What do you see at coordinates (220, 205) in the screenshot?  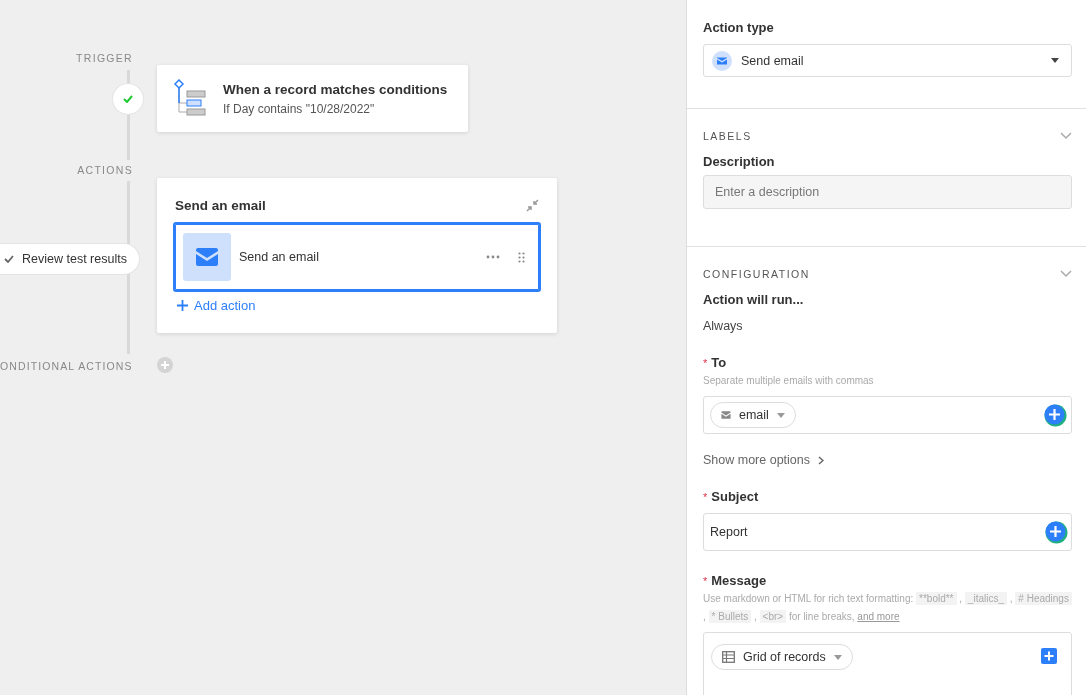 I see `action-group-title: Send an email` at bounding box center [220, 205].